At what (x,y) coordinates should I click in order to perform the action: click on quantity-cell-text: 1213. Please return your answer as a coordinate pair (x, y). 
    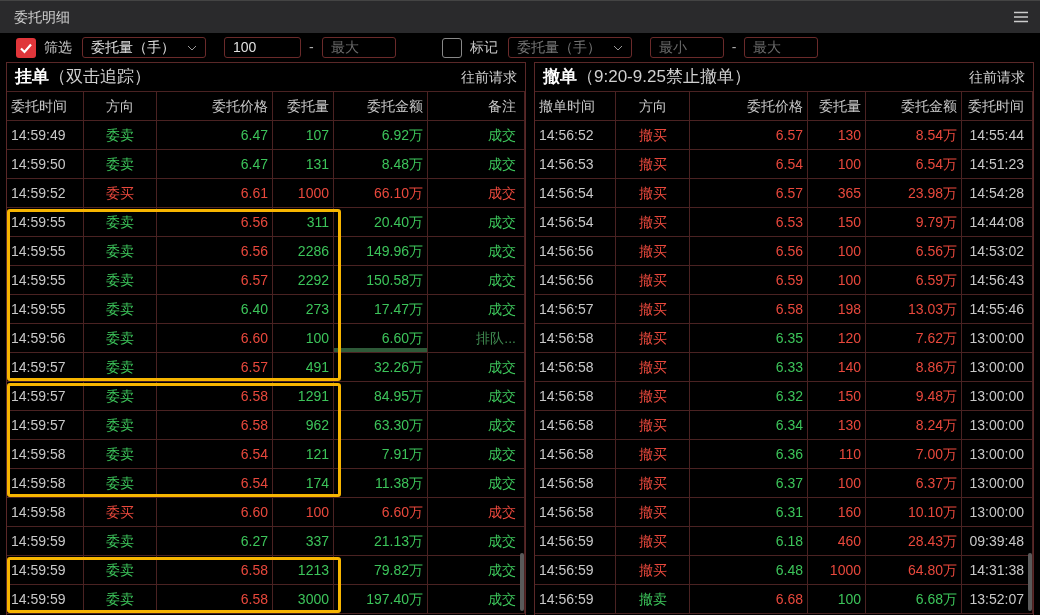
    Looking at the image, I should click on (313, 570).